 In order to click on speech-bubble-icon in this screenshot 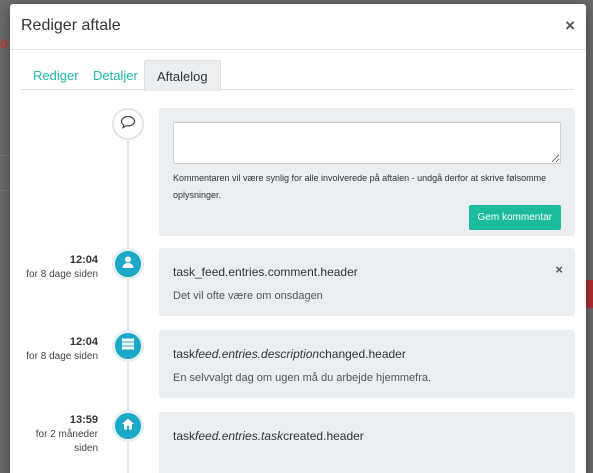, I will do `click(128, 124)`.